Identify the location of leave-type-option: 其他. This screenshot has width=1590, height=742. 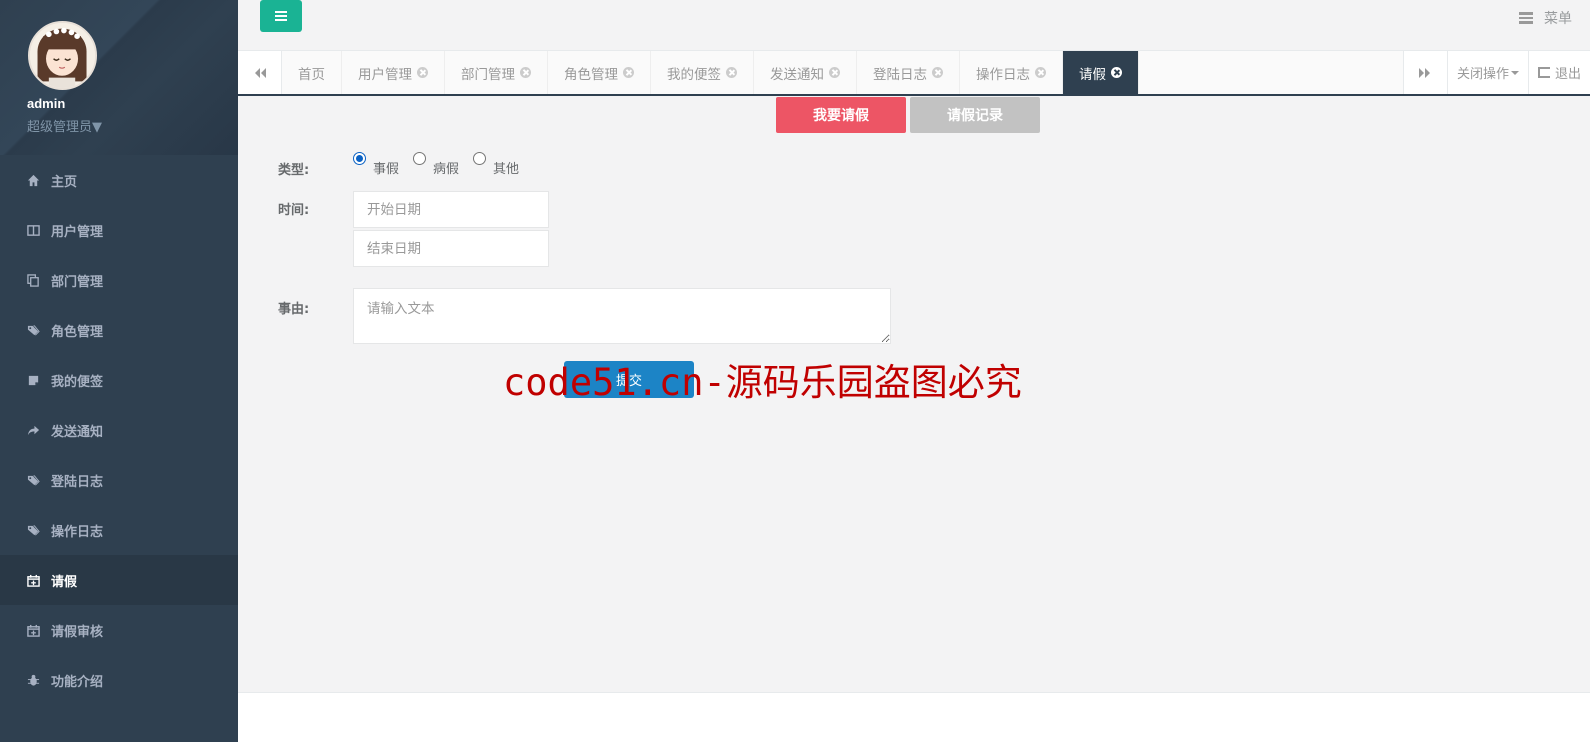
(496, 164).